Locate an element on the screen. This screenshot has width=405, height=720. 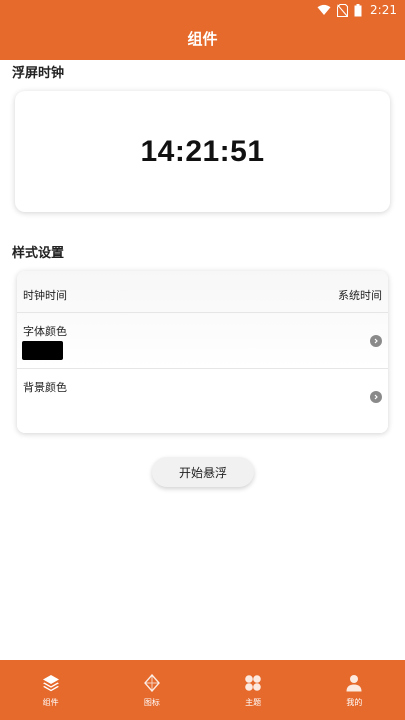
setting-label: 背景颜色 is located at coordinates (45, 387).